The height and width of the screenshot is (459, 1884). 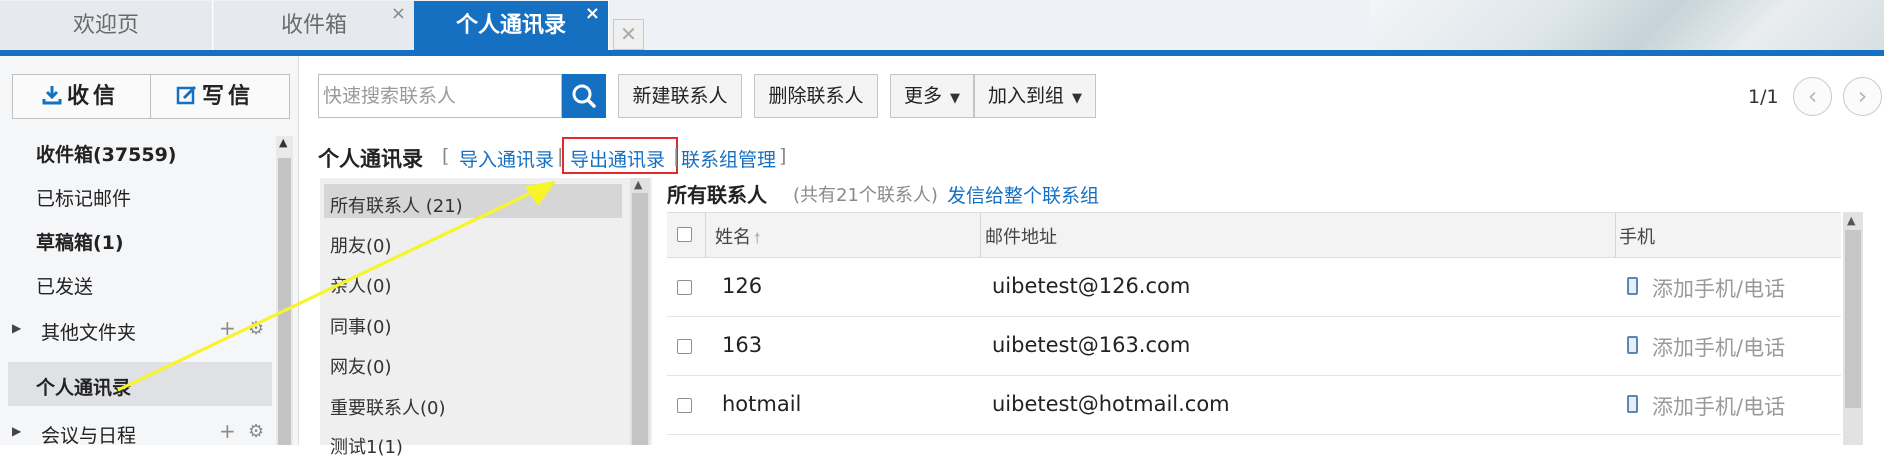 I want to click on contact-name: 126, so click(x=742, y=286).